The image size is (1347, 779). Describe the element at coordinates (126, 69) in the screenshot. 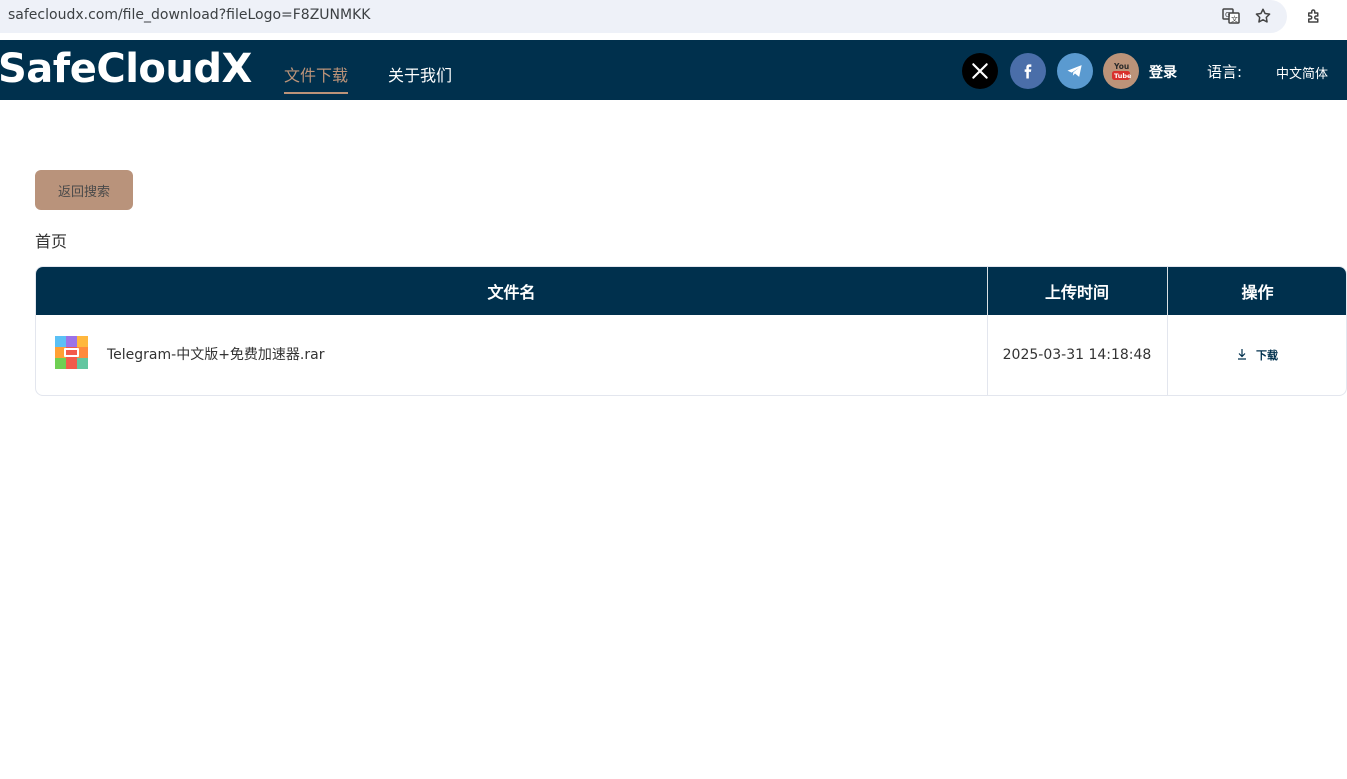

I see `site-logo: SafeCloudX` at that location.